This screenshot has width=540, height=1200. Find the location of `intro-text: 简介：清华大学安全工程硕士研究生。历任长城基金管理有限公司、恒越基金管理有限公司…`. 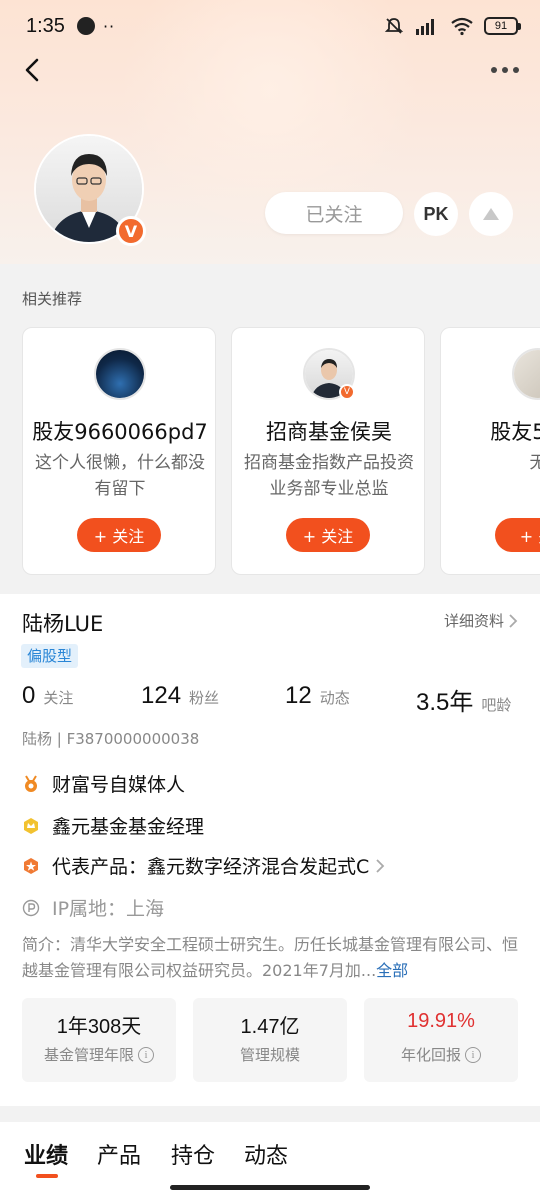

intro-text: 简介：清华大学安全工程硕士研究生。历任长城基金管理有限公司、恒越基金管理有限公司… is located at coordinates (271, 958).